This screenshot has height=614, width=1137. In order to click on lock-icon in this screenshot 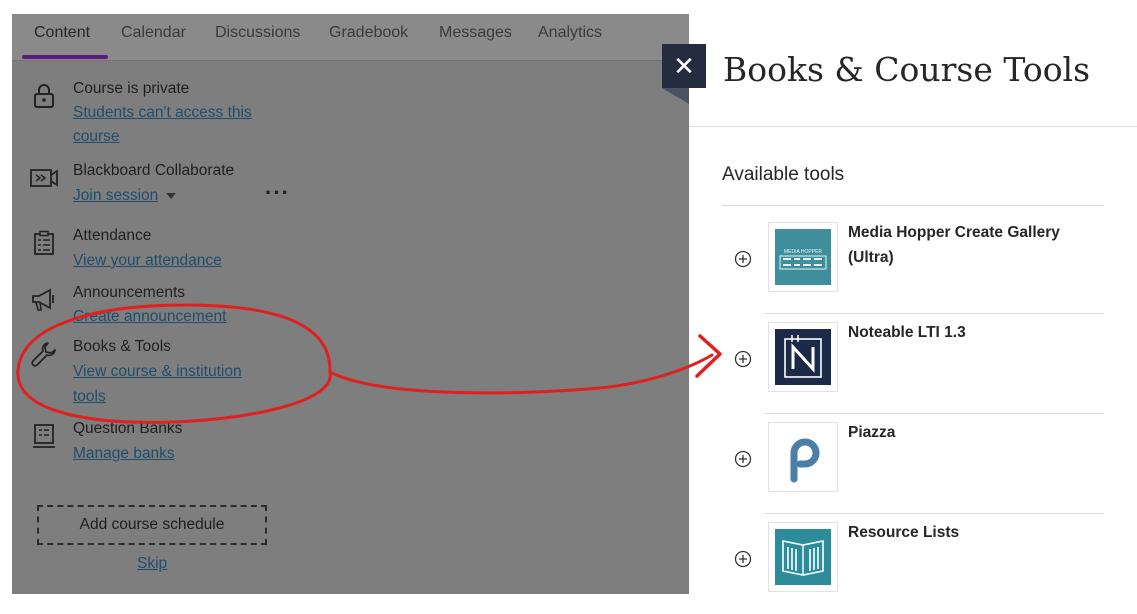, I will do `click(44, 96)`.